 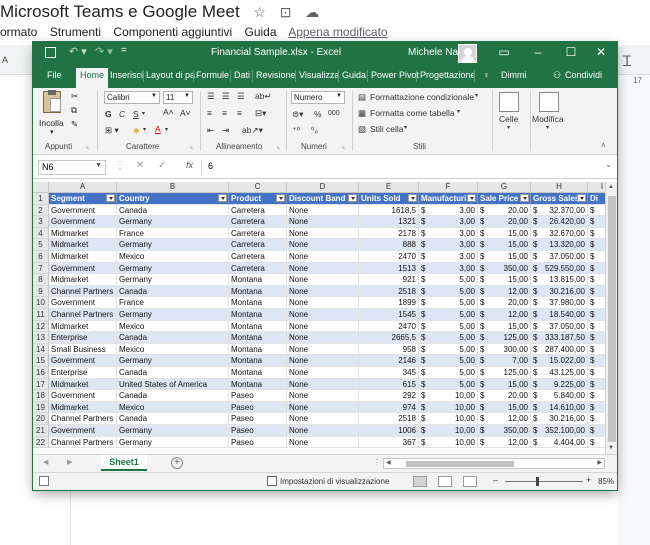 I want to click on row-header: 22, so click(x=41, y=442).